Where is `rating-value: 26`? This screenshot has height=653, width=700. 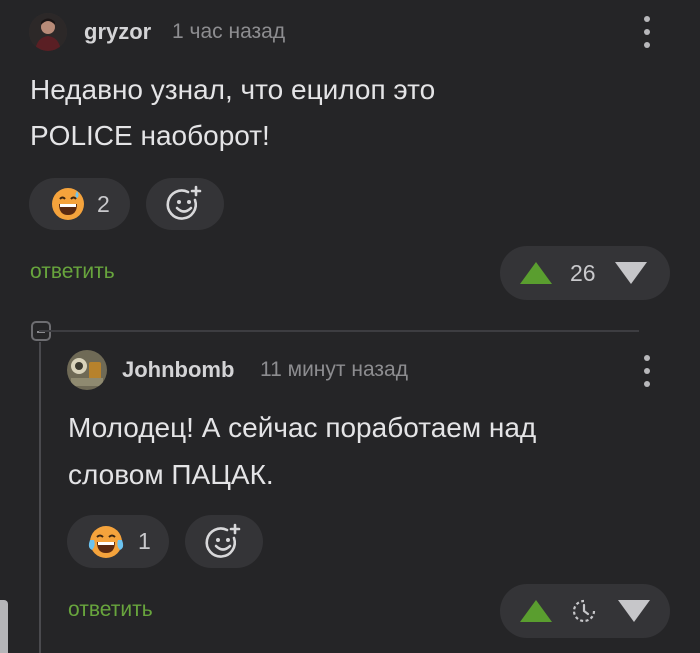 rating-value: 26 is located at coordinates (583, 272).